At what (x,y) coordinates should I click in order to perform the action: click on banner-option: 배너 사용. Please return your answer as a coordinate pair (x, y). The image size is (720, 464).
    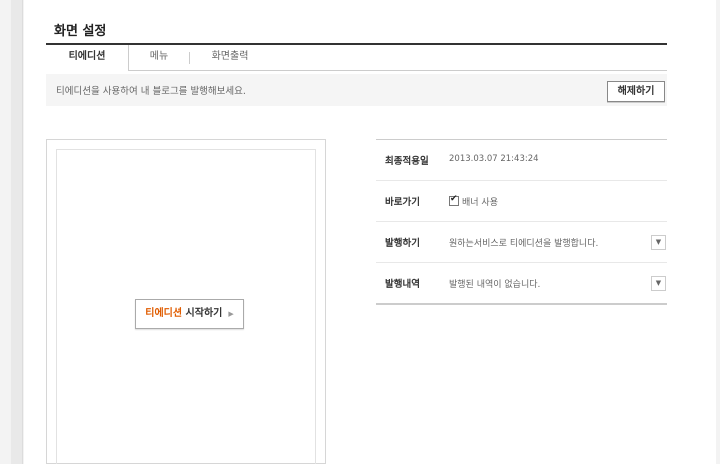
    Looking at the image, I should click on (473, 201).